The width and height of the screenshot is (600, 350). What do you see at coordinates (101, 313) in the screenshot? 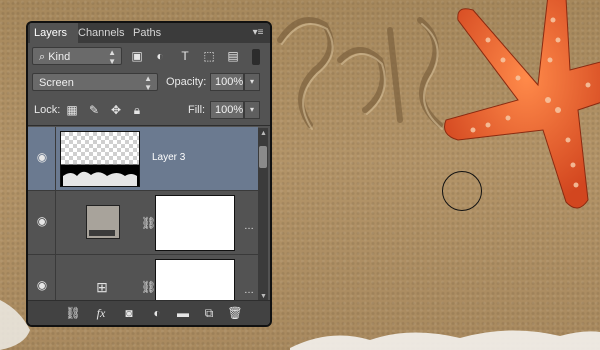
I see `fx-icon: fx` at bounding box center [101, 313].